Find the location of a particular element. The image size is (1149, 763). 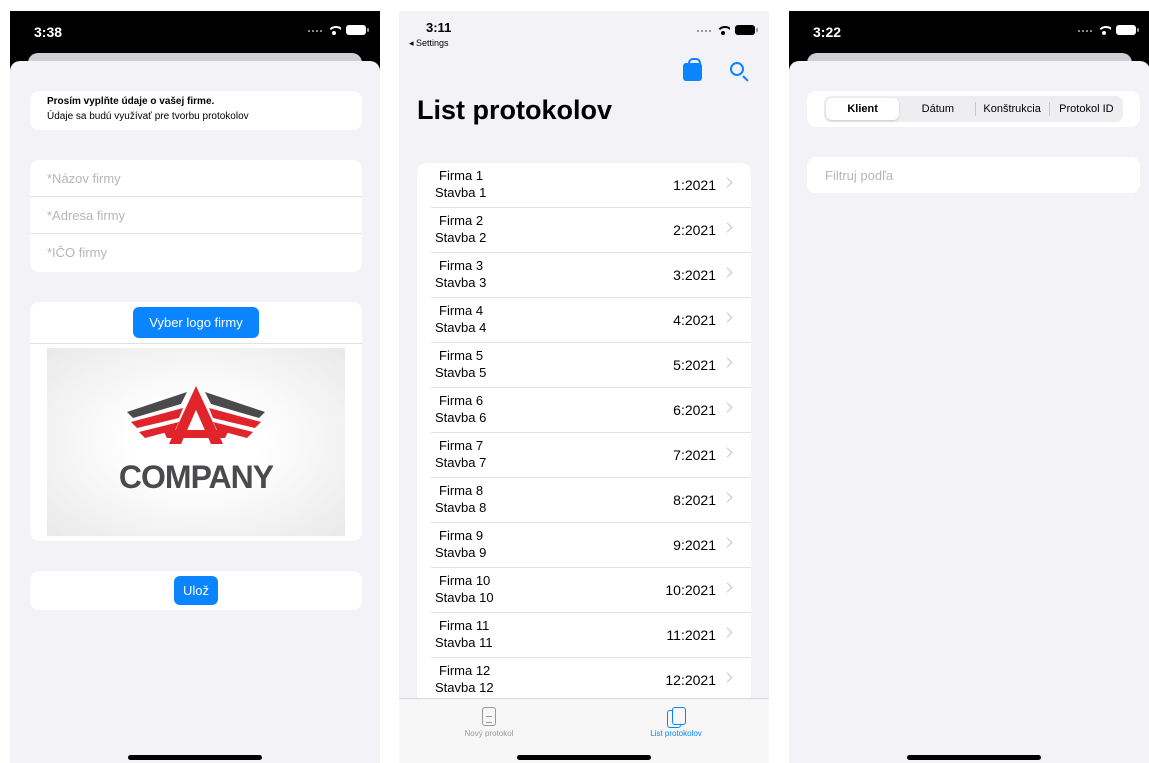

divider is located at coordinates (196, 343).